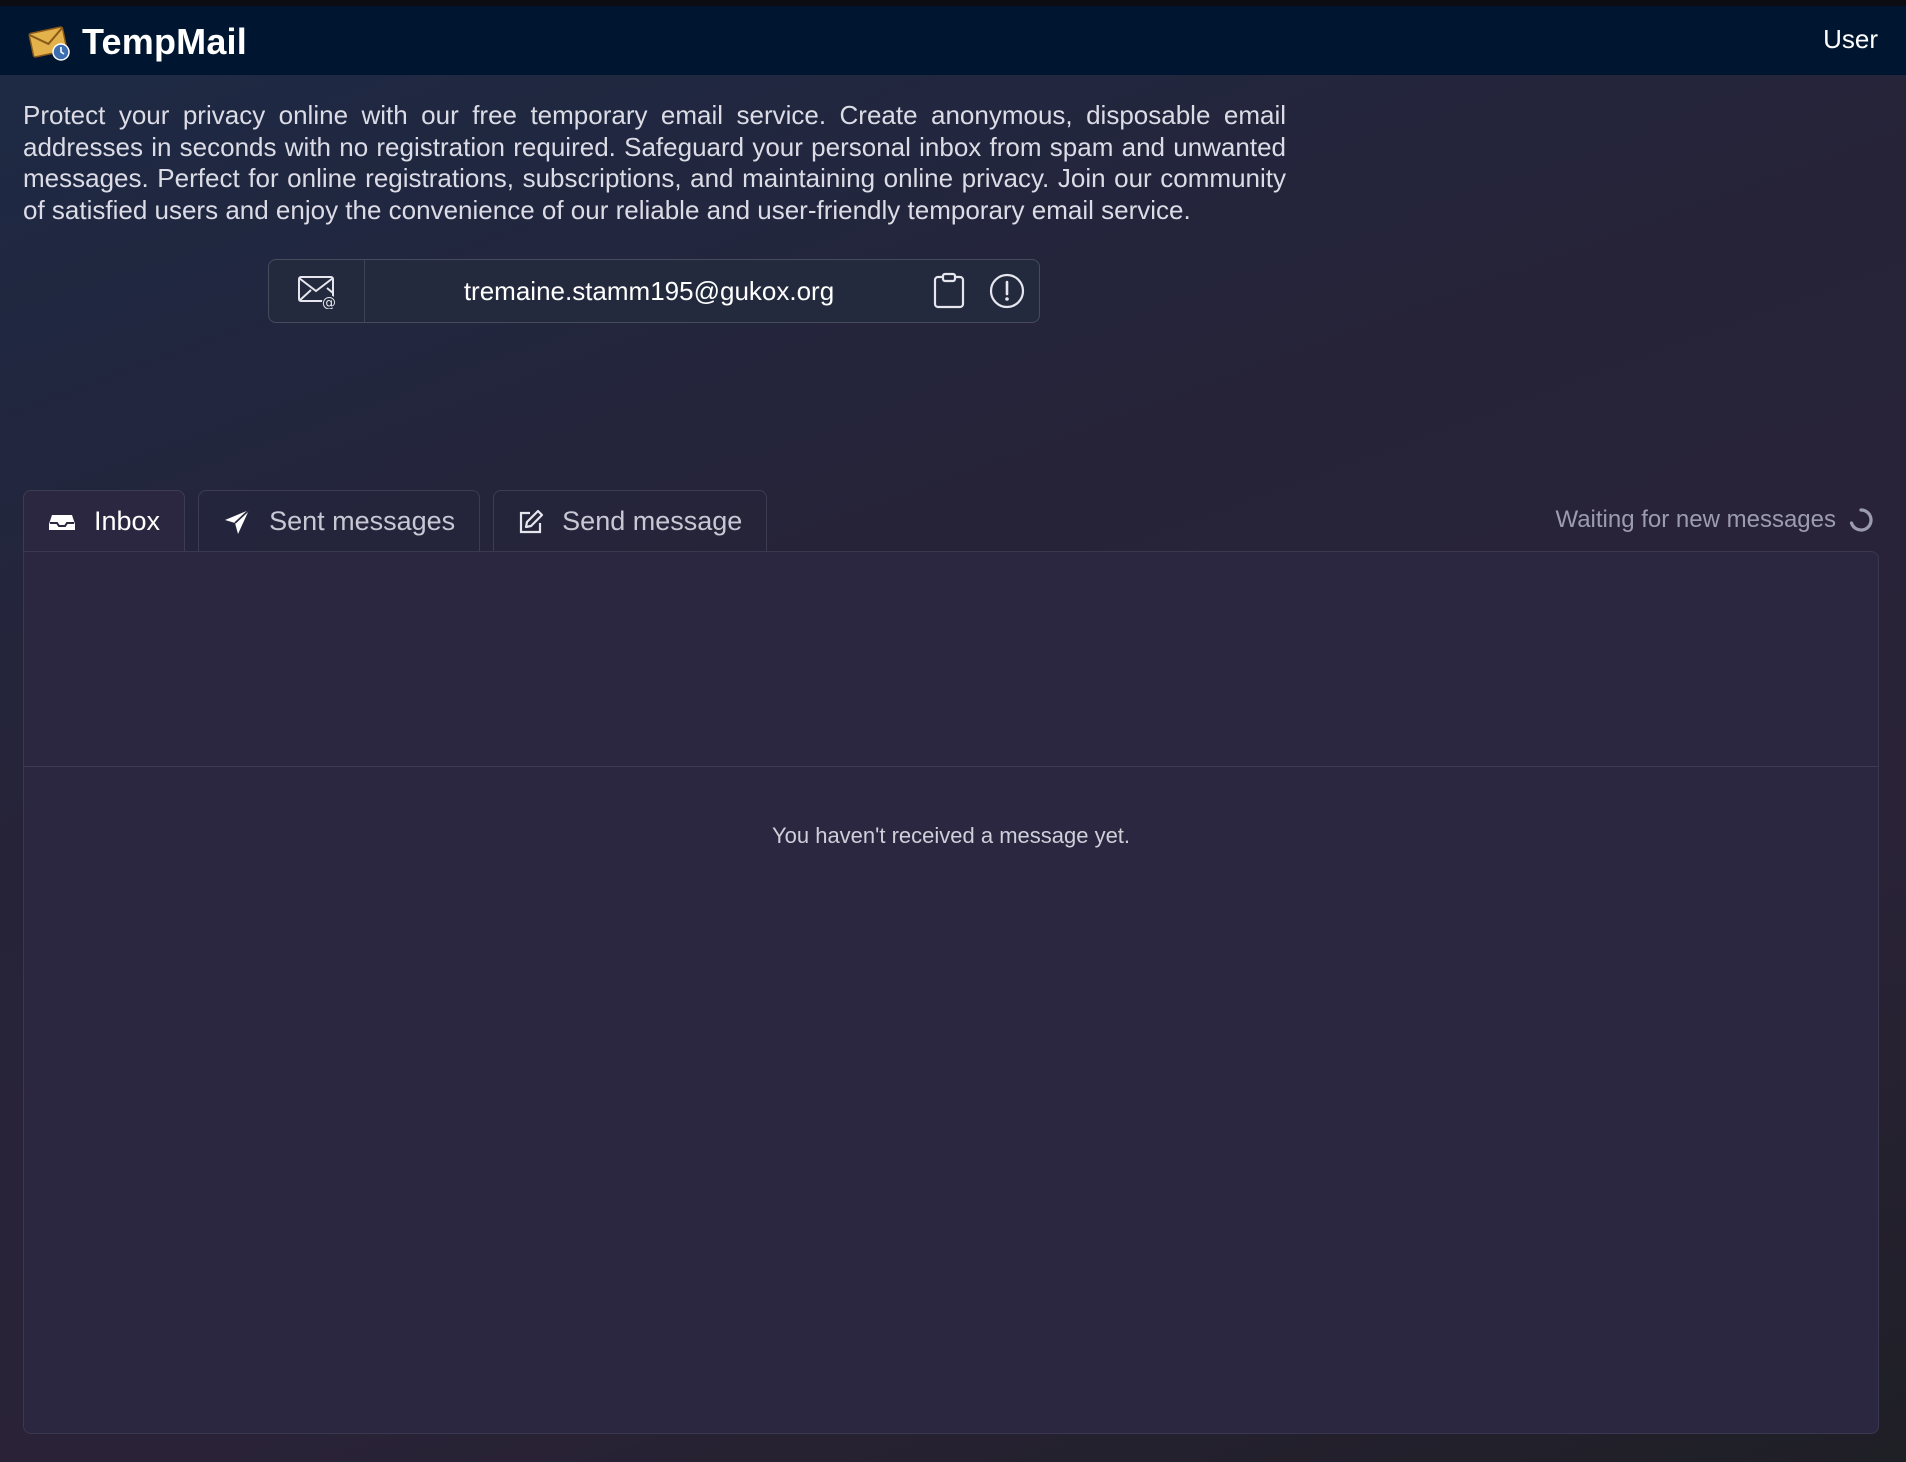  I want to click on temp-email-address: tremaine.stamm195@gukox.org, so click(644, 291).